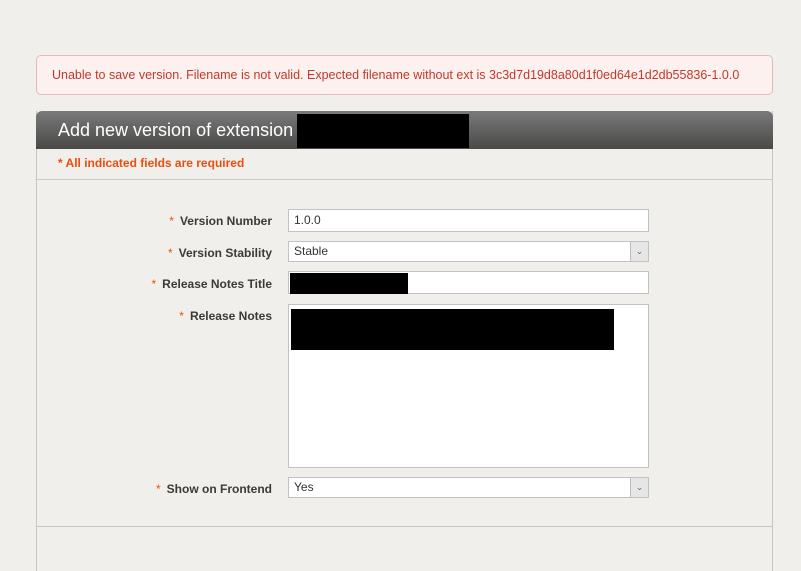 The image size is (801, 571). Describe the element at coordinates (404, 164) in the screenshot. I see `required-fields-note: * All indicated fields are required` at that location.